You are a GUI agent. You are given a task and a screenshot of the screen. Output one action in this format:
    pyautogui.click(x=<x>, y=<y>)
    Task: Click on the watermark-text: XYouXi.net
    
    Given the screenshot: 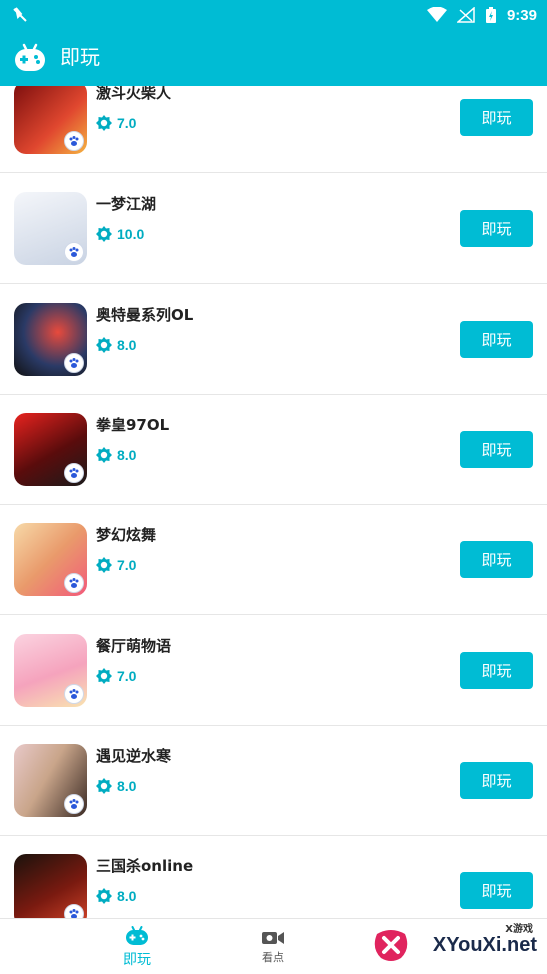 What is the action you would take?
    pyautogui.click(x=484, y=945)
    